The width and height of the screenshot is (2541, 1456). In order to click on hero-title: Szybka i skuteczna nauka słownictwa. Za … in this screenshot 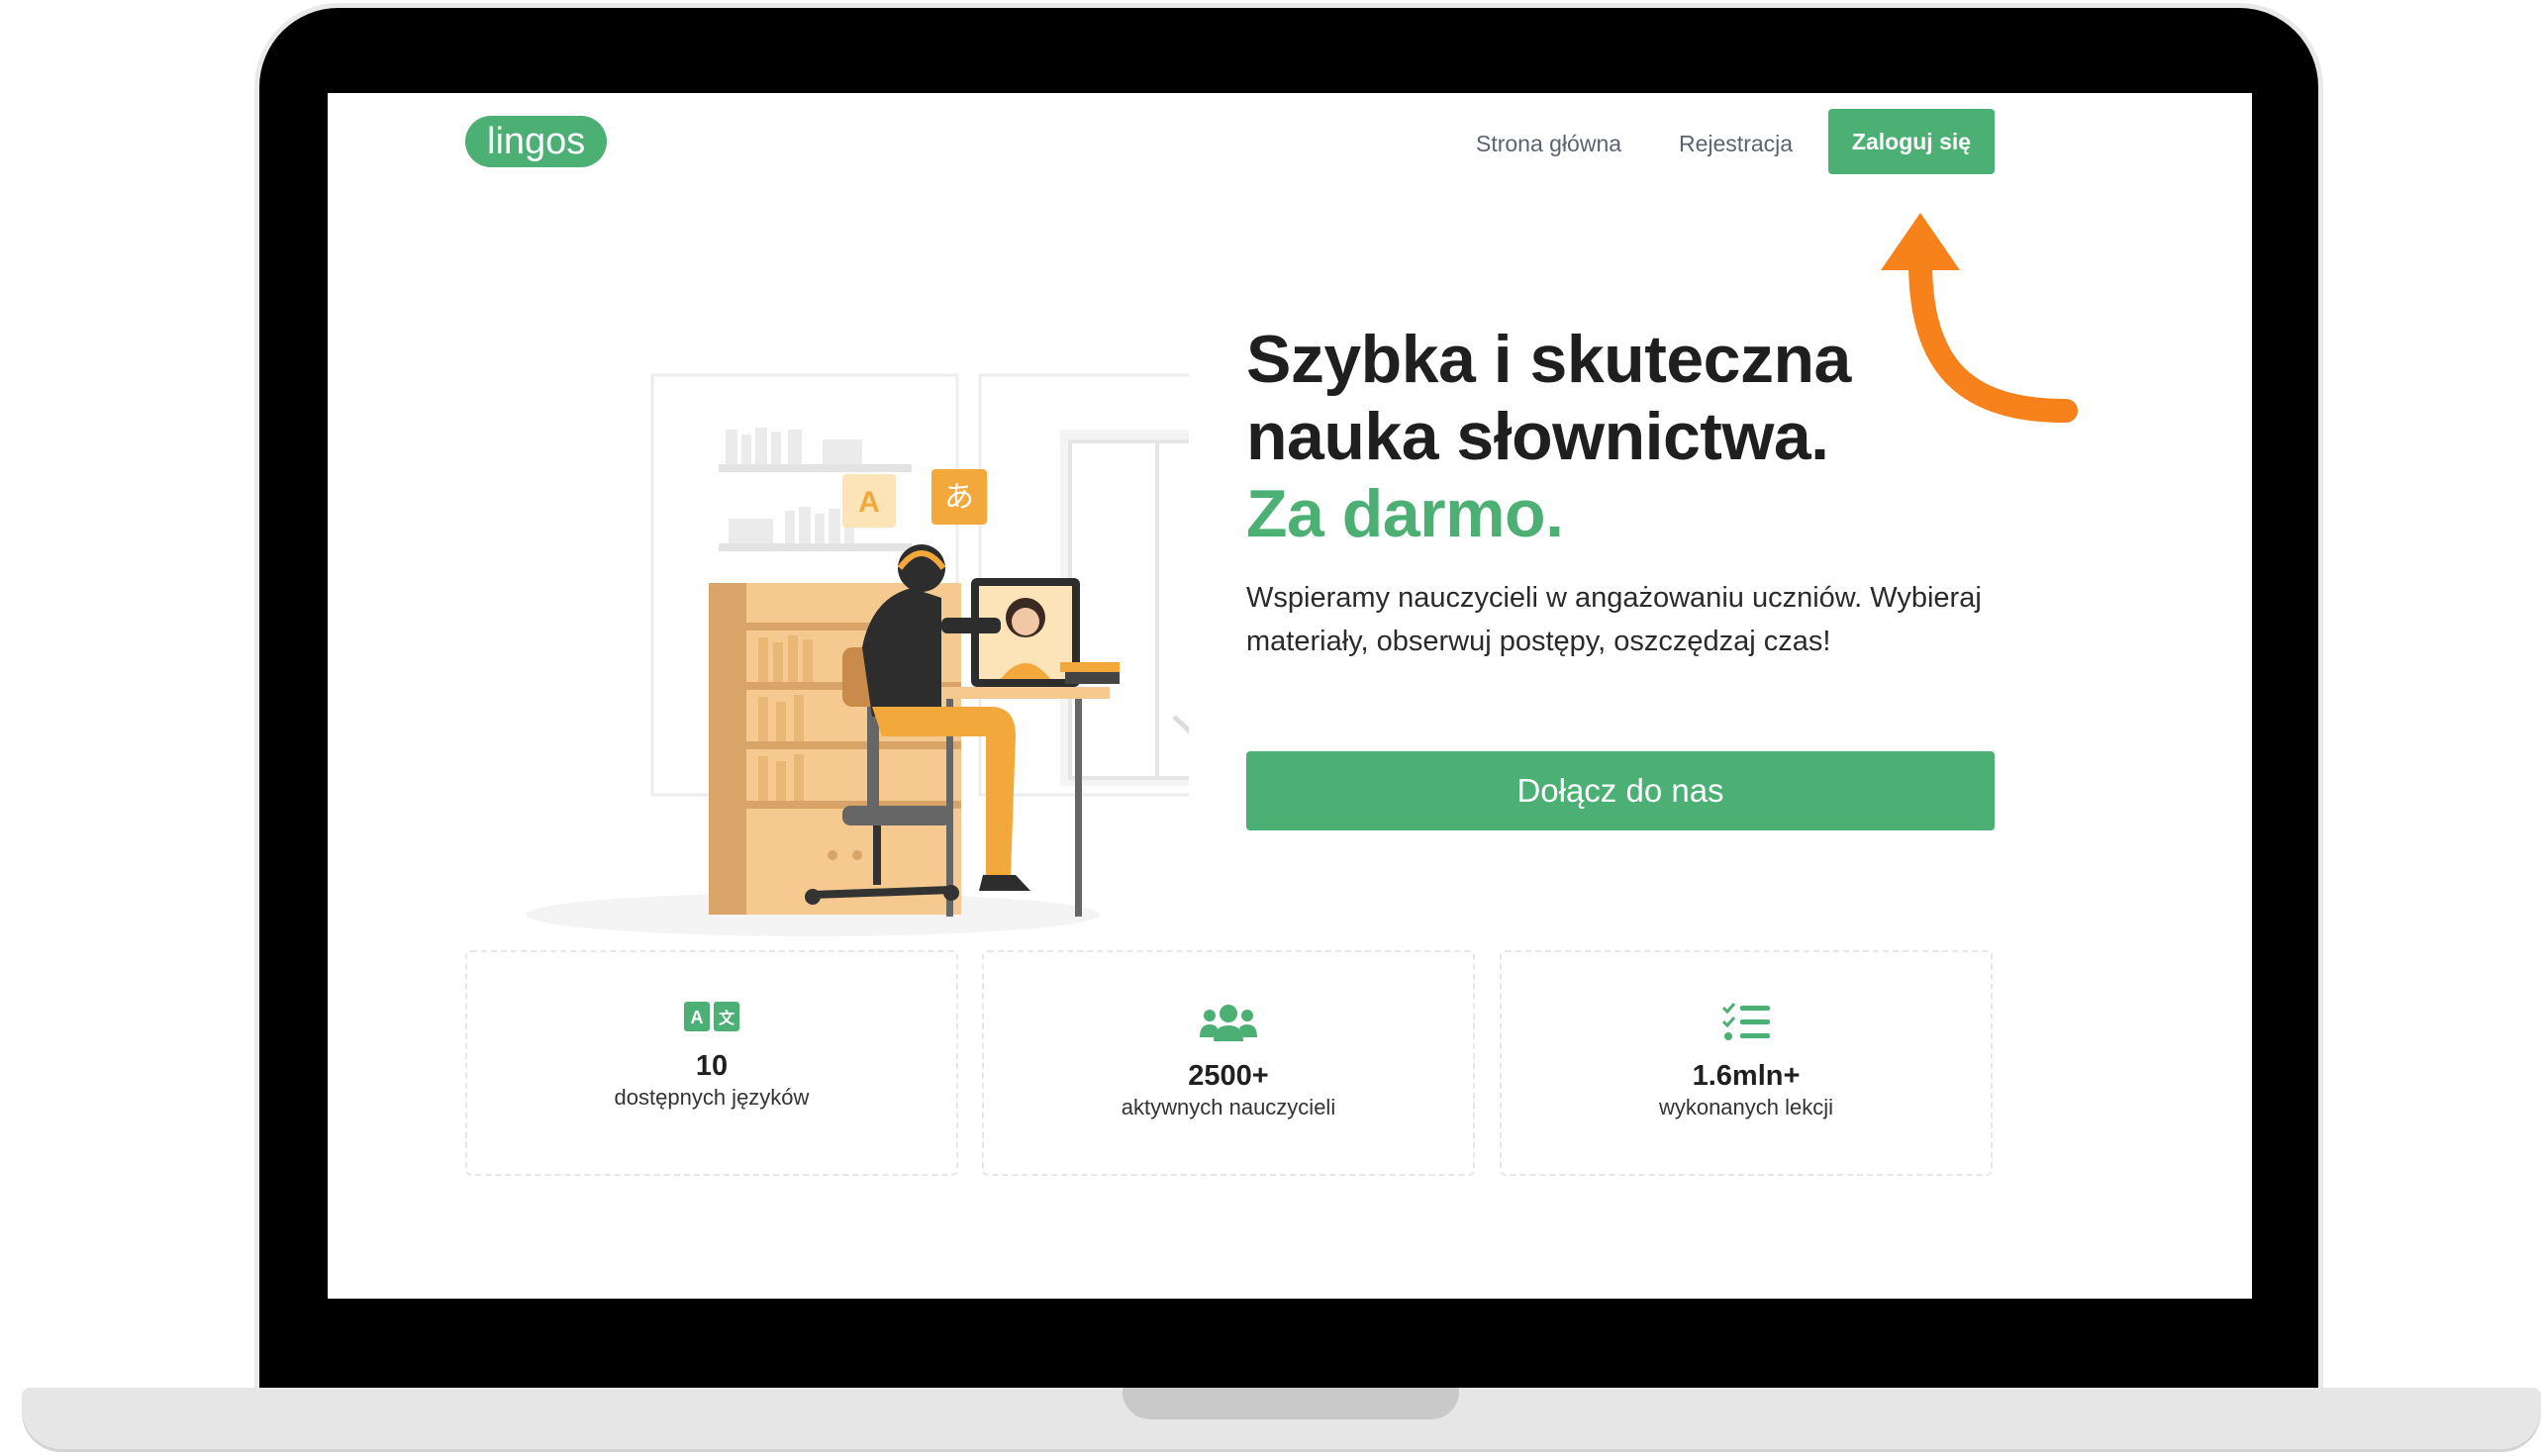, I will do `click(1548, 436)`.